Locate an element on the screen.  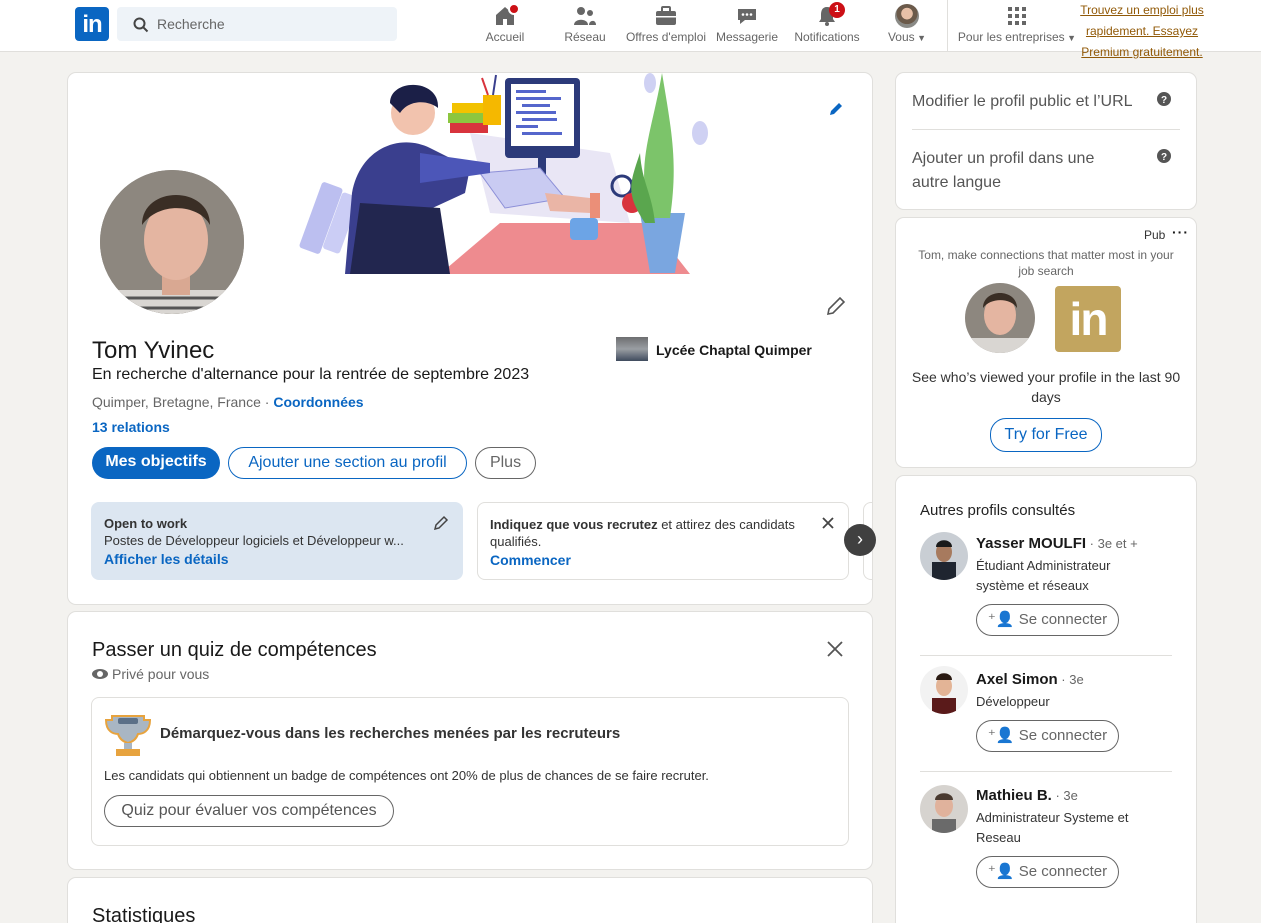
trophy-icon is located at coordinates (128, 735).